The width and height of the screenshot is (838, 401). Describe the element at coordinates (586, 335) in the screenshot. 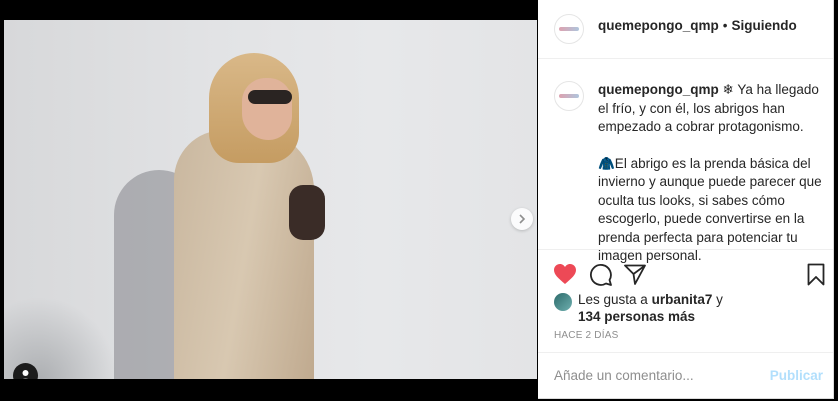

I see `post-timestamp: HACE 2 DÍAS` at that location.